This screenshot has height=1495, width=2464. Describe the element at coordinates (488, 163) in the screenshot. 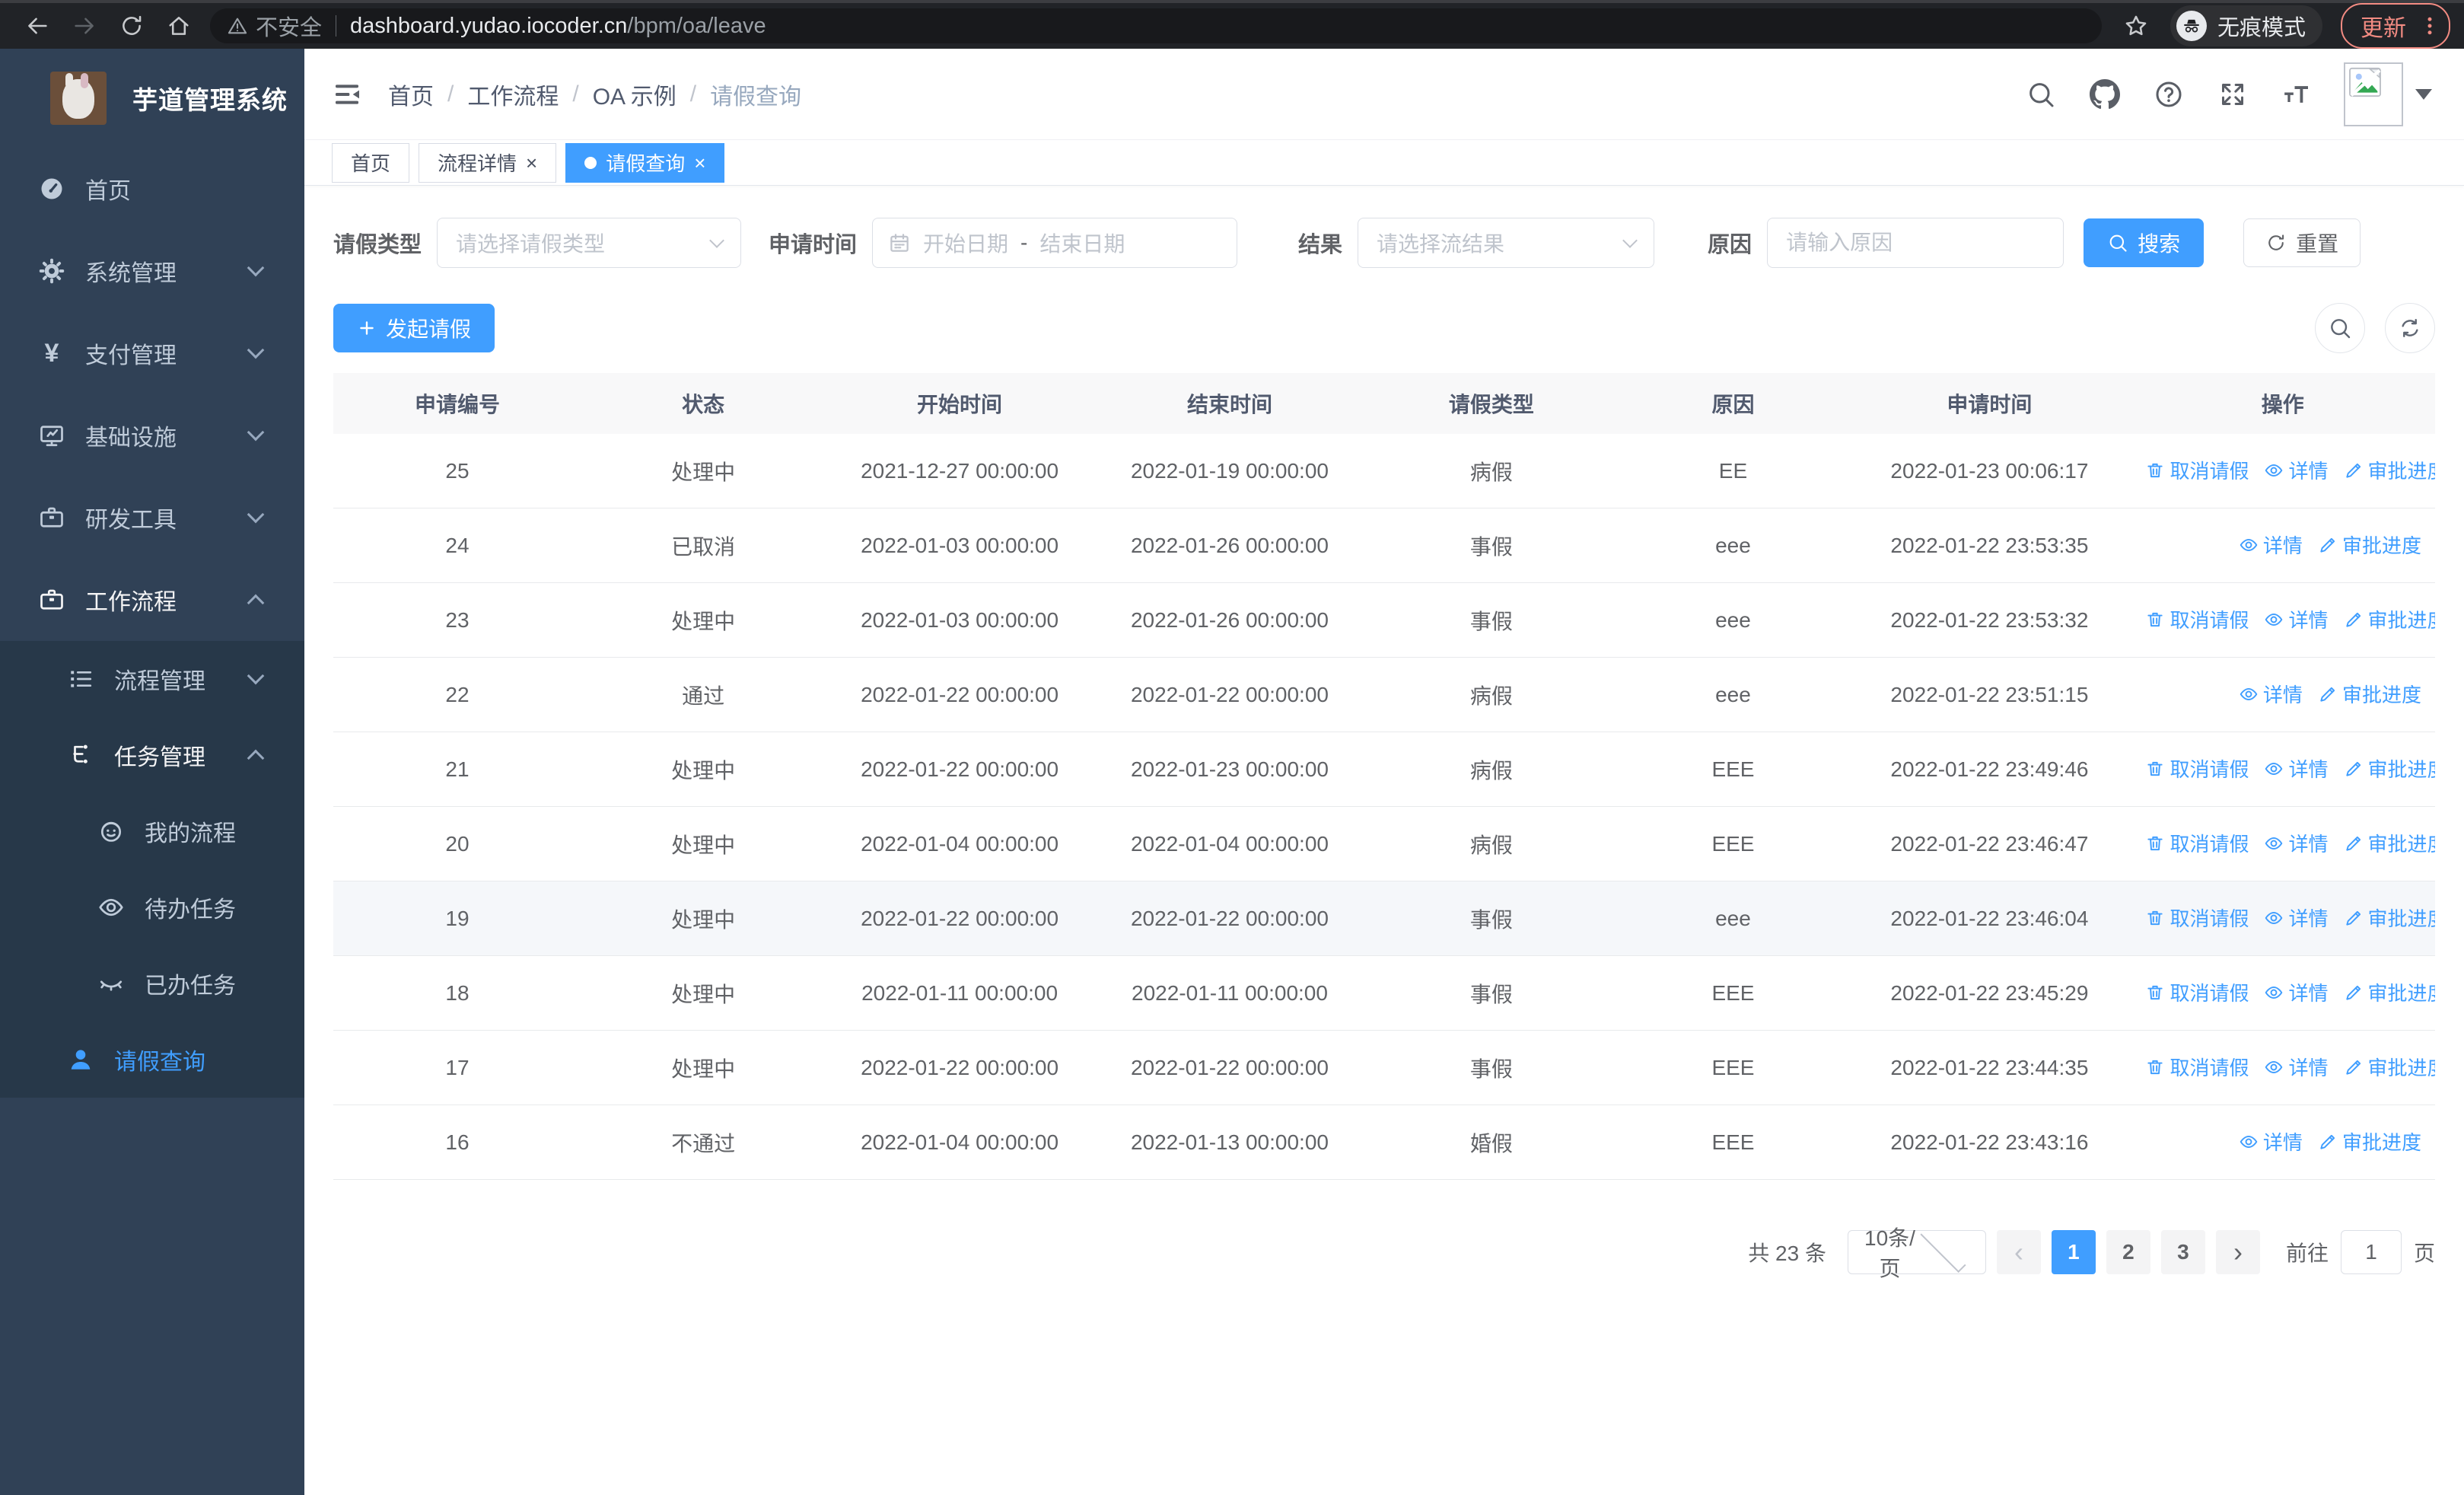

I see `tab-流程详情: 流程详情 ×` at that location.